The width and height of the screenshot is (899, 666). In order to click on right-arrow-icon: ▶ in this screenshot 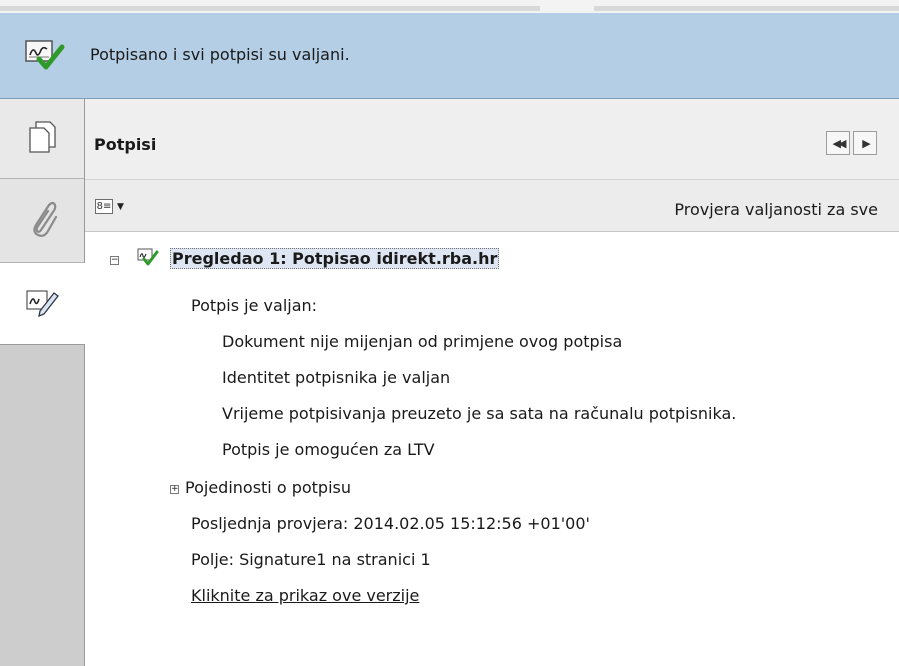, I will do `click(866, 143)`.